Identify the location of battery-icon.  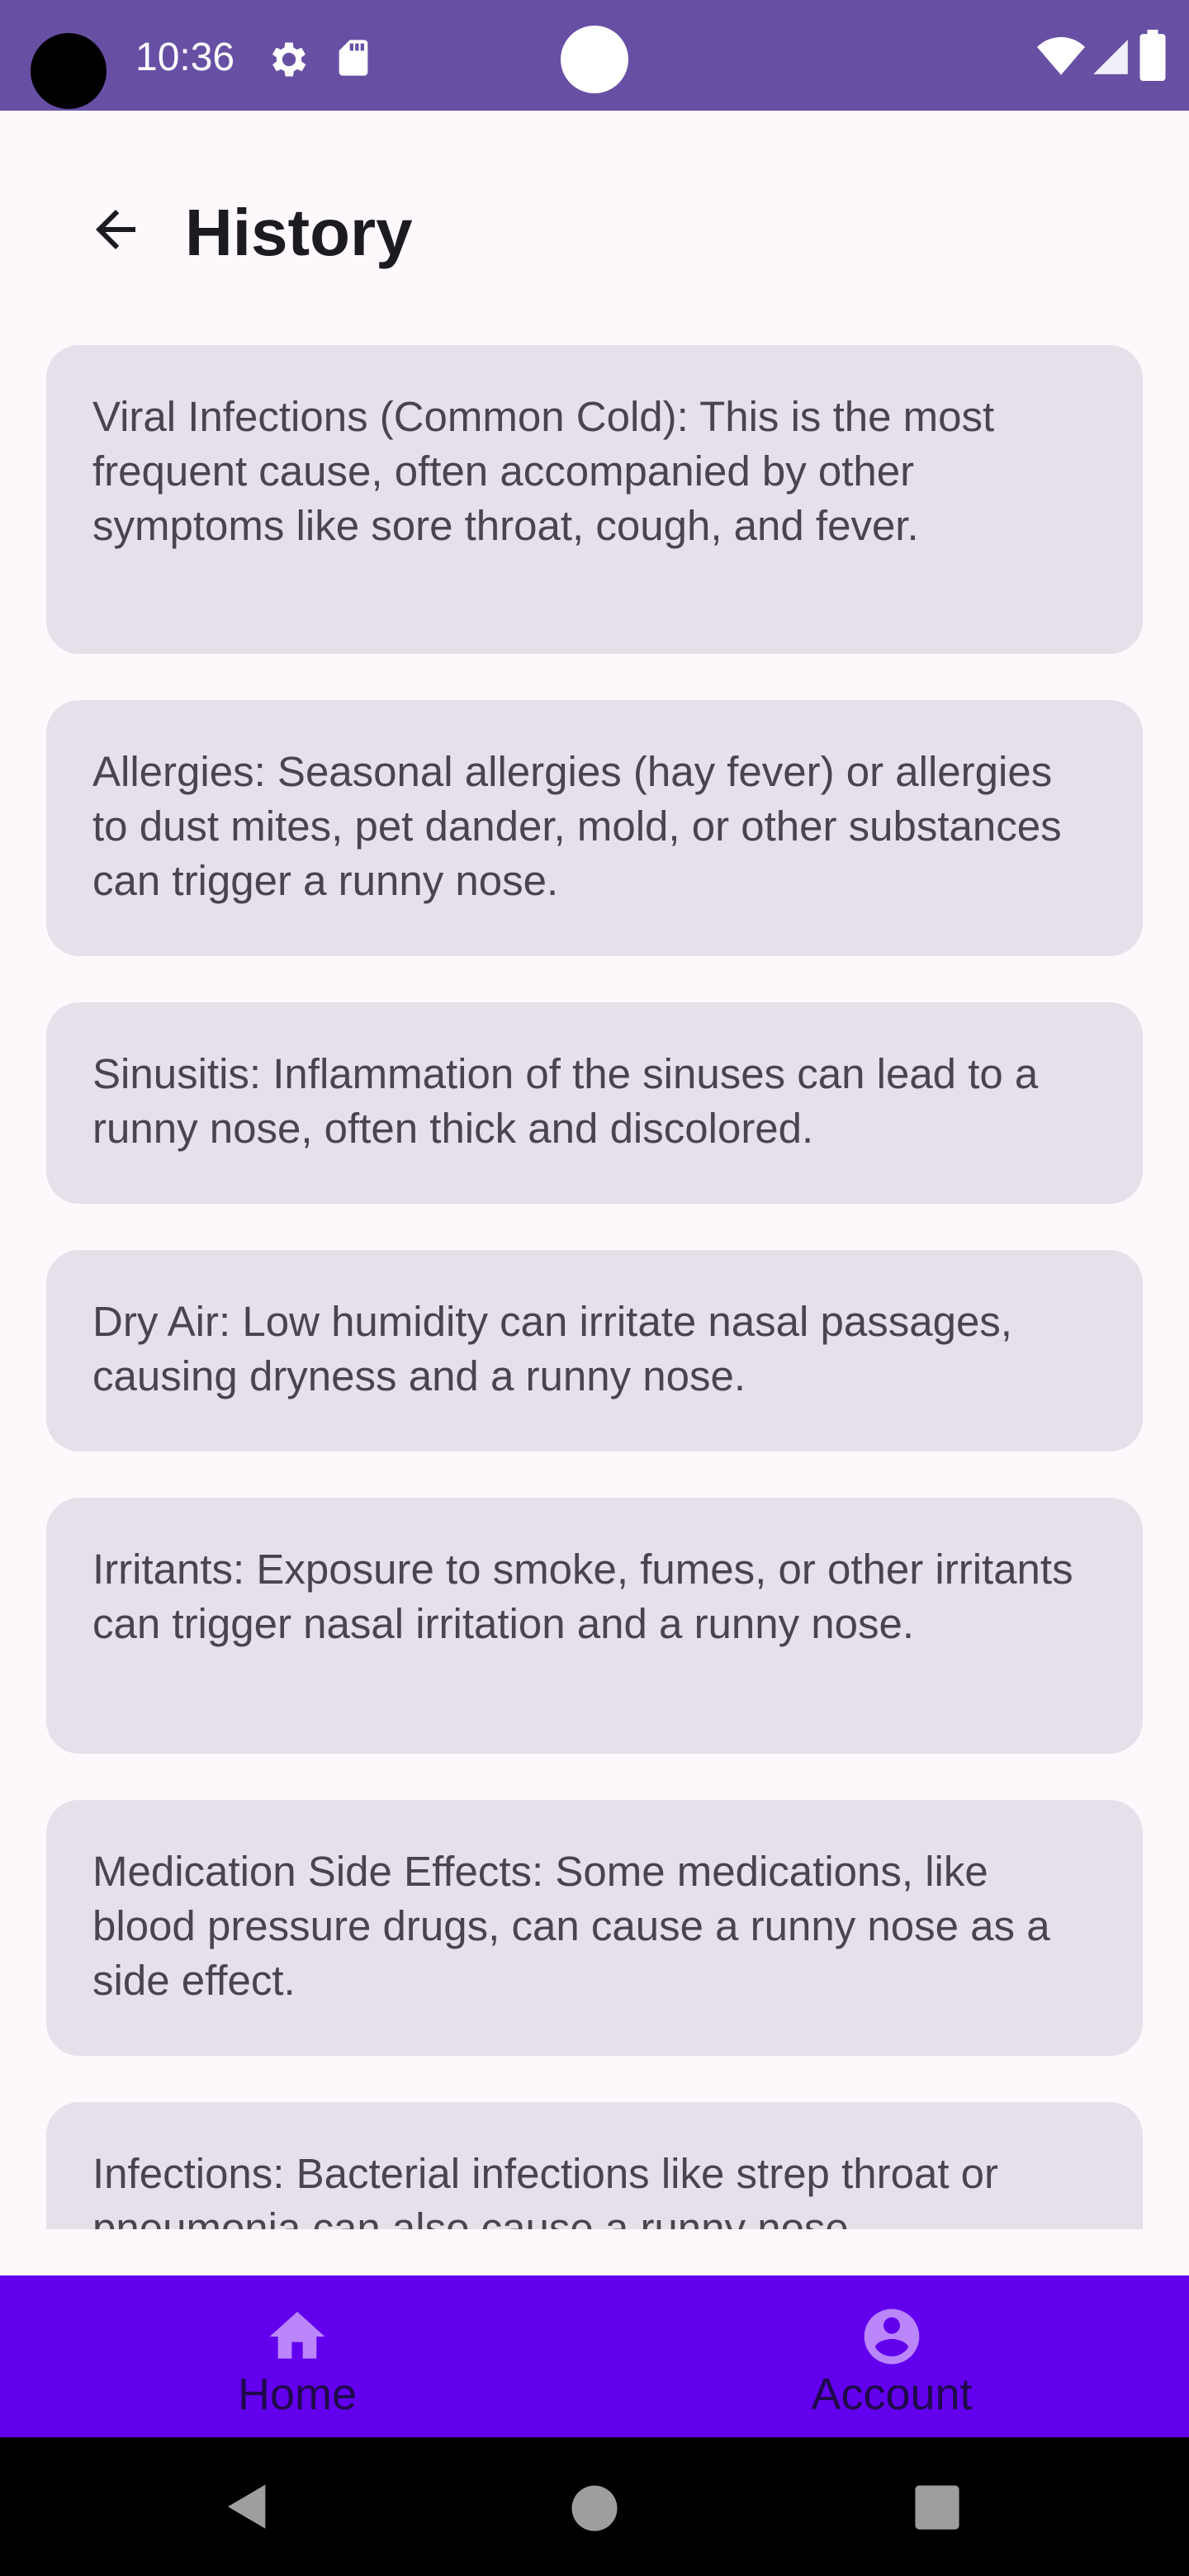
(1152, 55).